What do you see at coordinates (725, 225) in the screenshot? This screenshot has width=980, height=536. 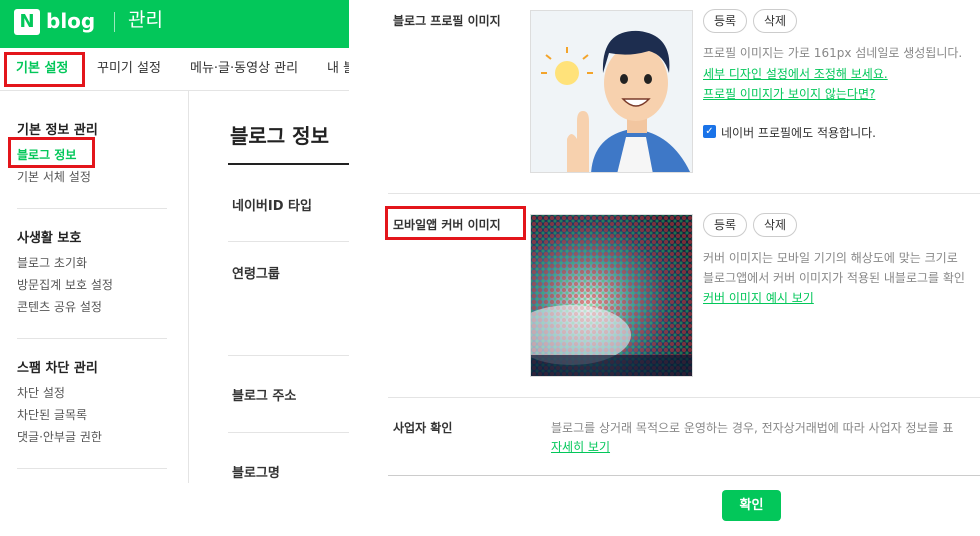 I see `cover-register-button: 등록` at bounding box center [725, 225].